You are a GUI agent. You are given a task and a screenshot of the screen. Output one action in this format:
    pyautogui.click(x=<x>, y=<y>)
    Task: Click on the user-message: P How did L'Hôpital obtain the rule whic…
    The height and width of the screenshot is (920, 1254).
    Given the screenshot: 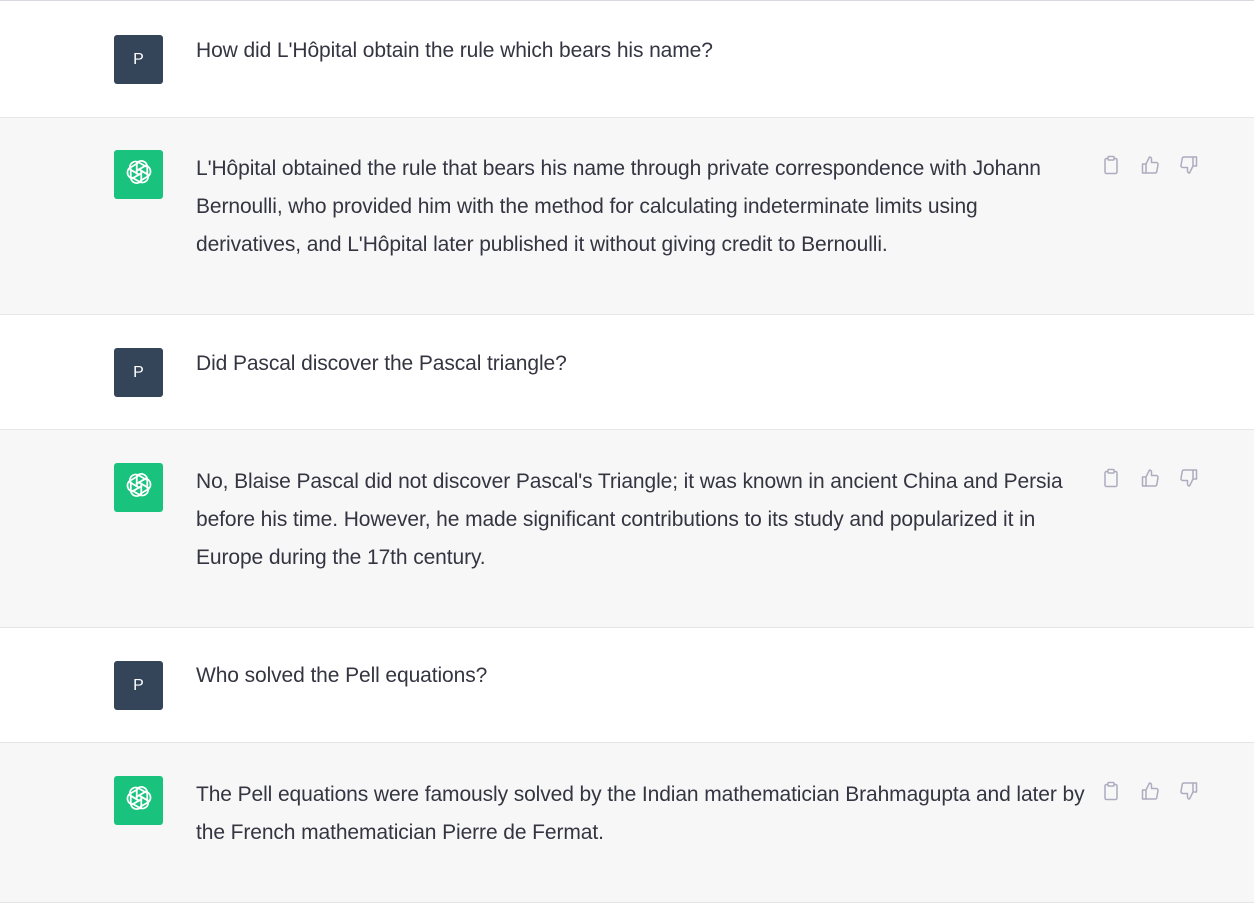 What is the action you would take?
    pyautogui.click(x=627, y=59)
    